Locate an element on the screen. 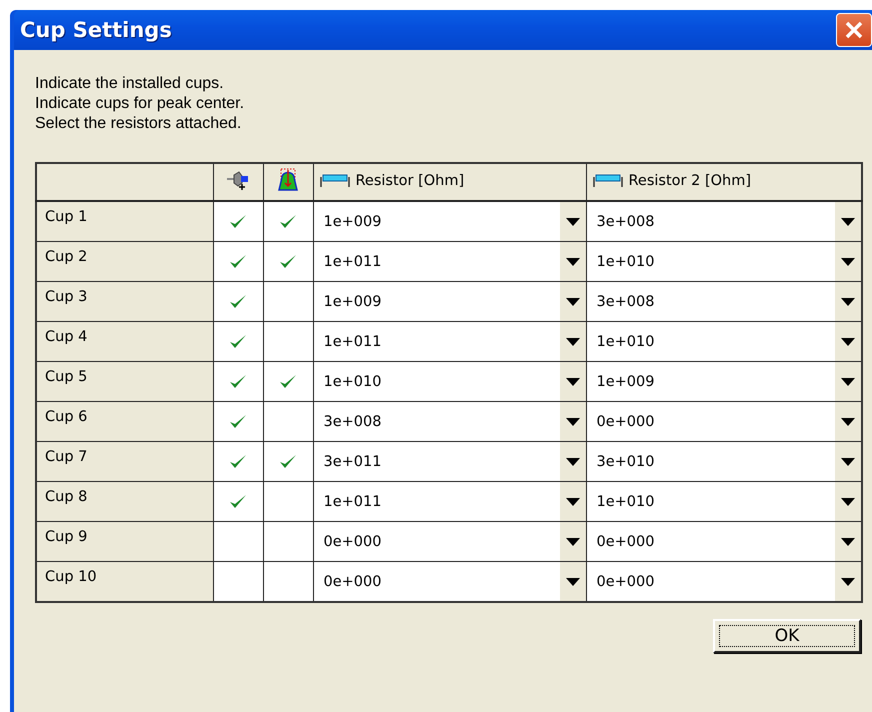 This screenshot has width=872, height=712. row-header: Cup 6 is located at coordinates (124, 422).